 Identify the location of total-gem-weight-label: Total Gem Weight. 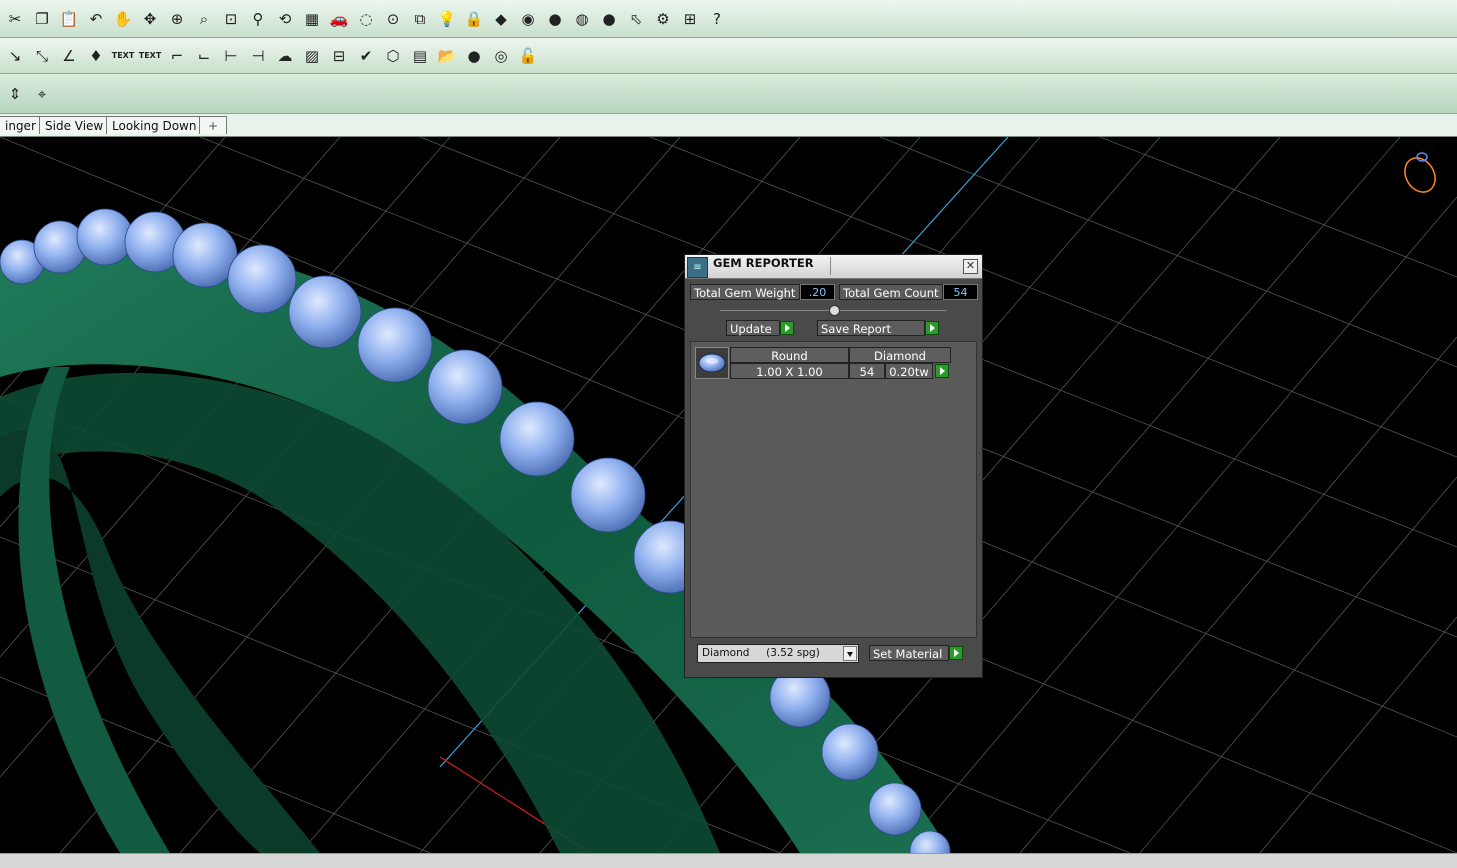
(745, 292).